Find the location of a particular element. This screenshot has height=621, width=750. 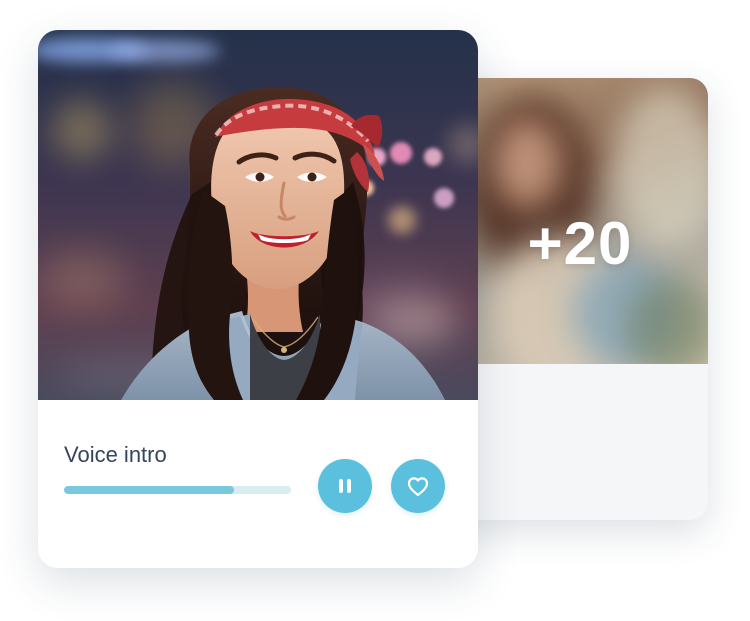

more-profiles-count: +20 is located at coordinates (580, 243).